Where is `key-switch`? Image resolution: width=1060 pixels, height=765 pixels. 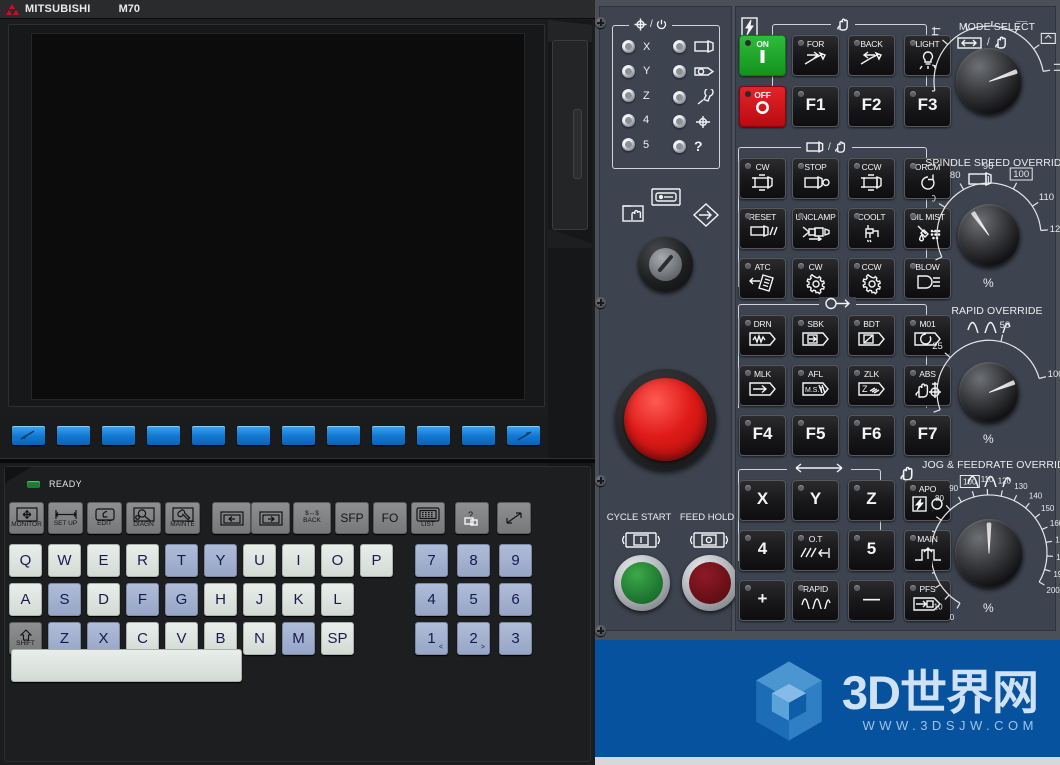
key-switch is located at coordinates (665, 264).